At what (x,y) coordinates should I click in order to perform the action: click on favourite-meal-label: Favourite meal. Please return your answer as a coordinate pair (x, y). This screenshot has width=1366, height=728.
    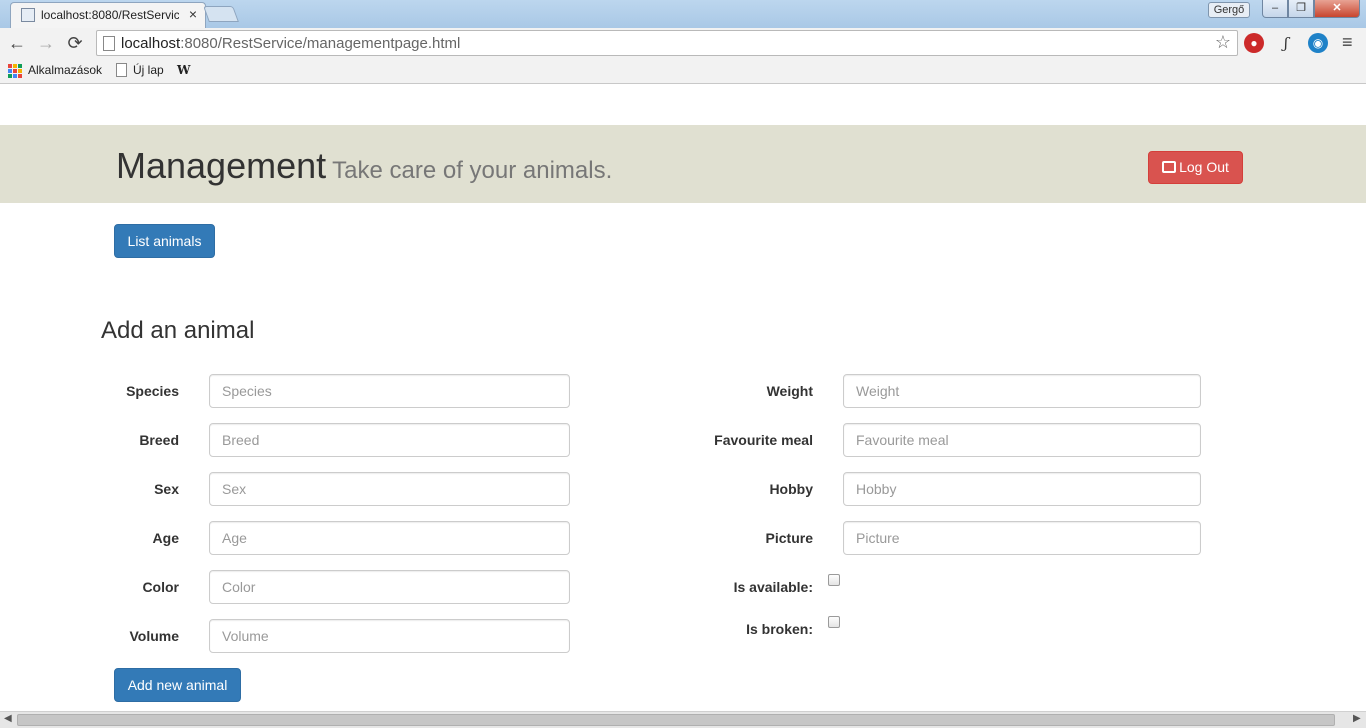
    Looking at the image, I should click on (763, 440).